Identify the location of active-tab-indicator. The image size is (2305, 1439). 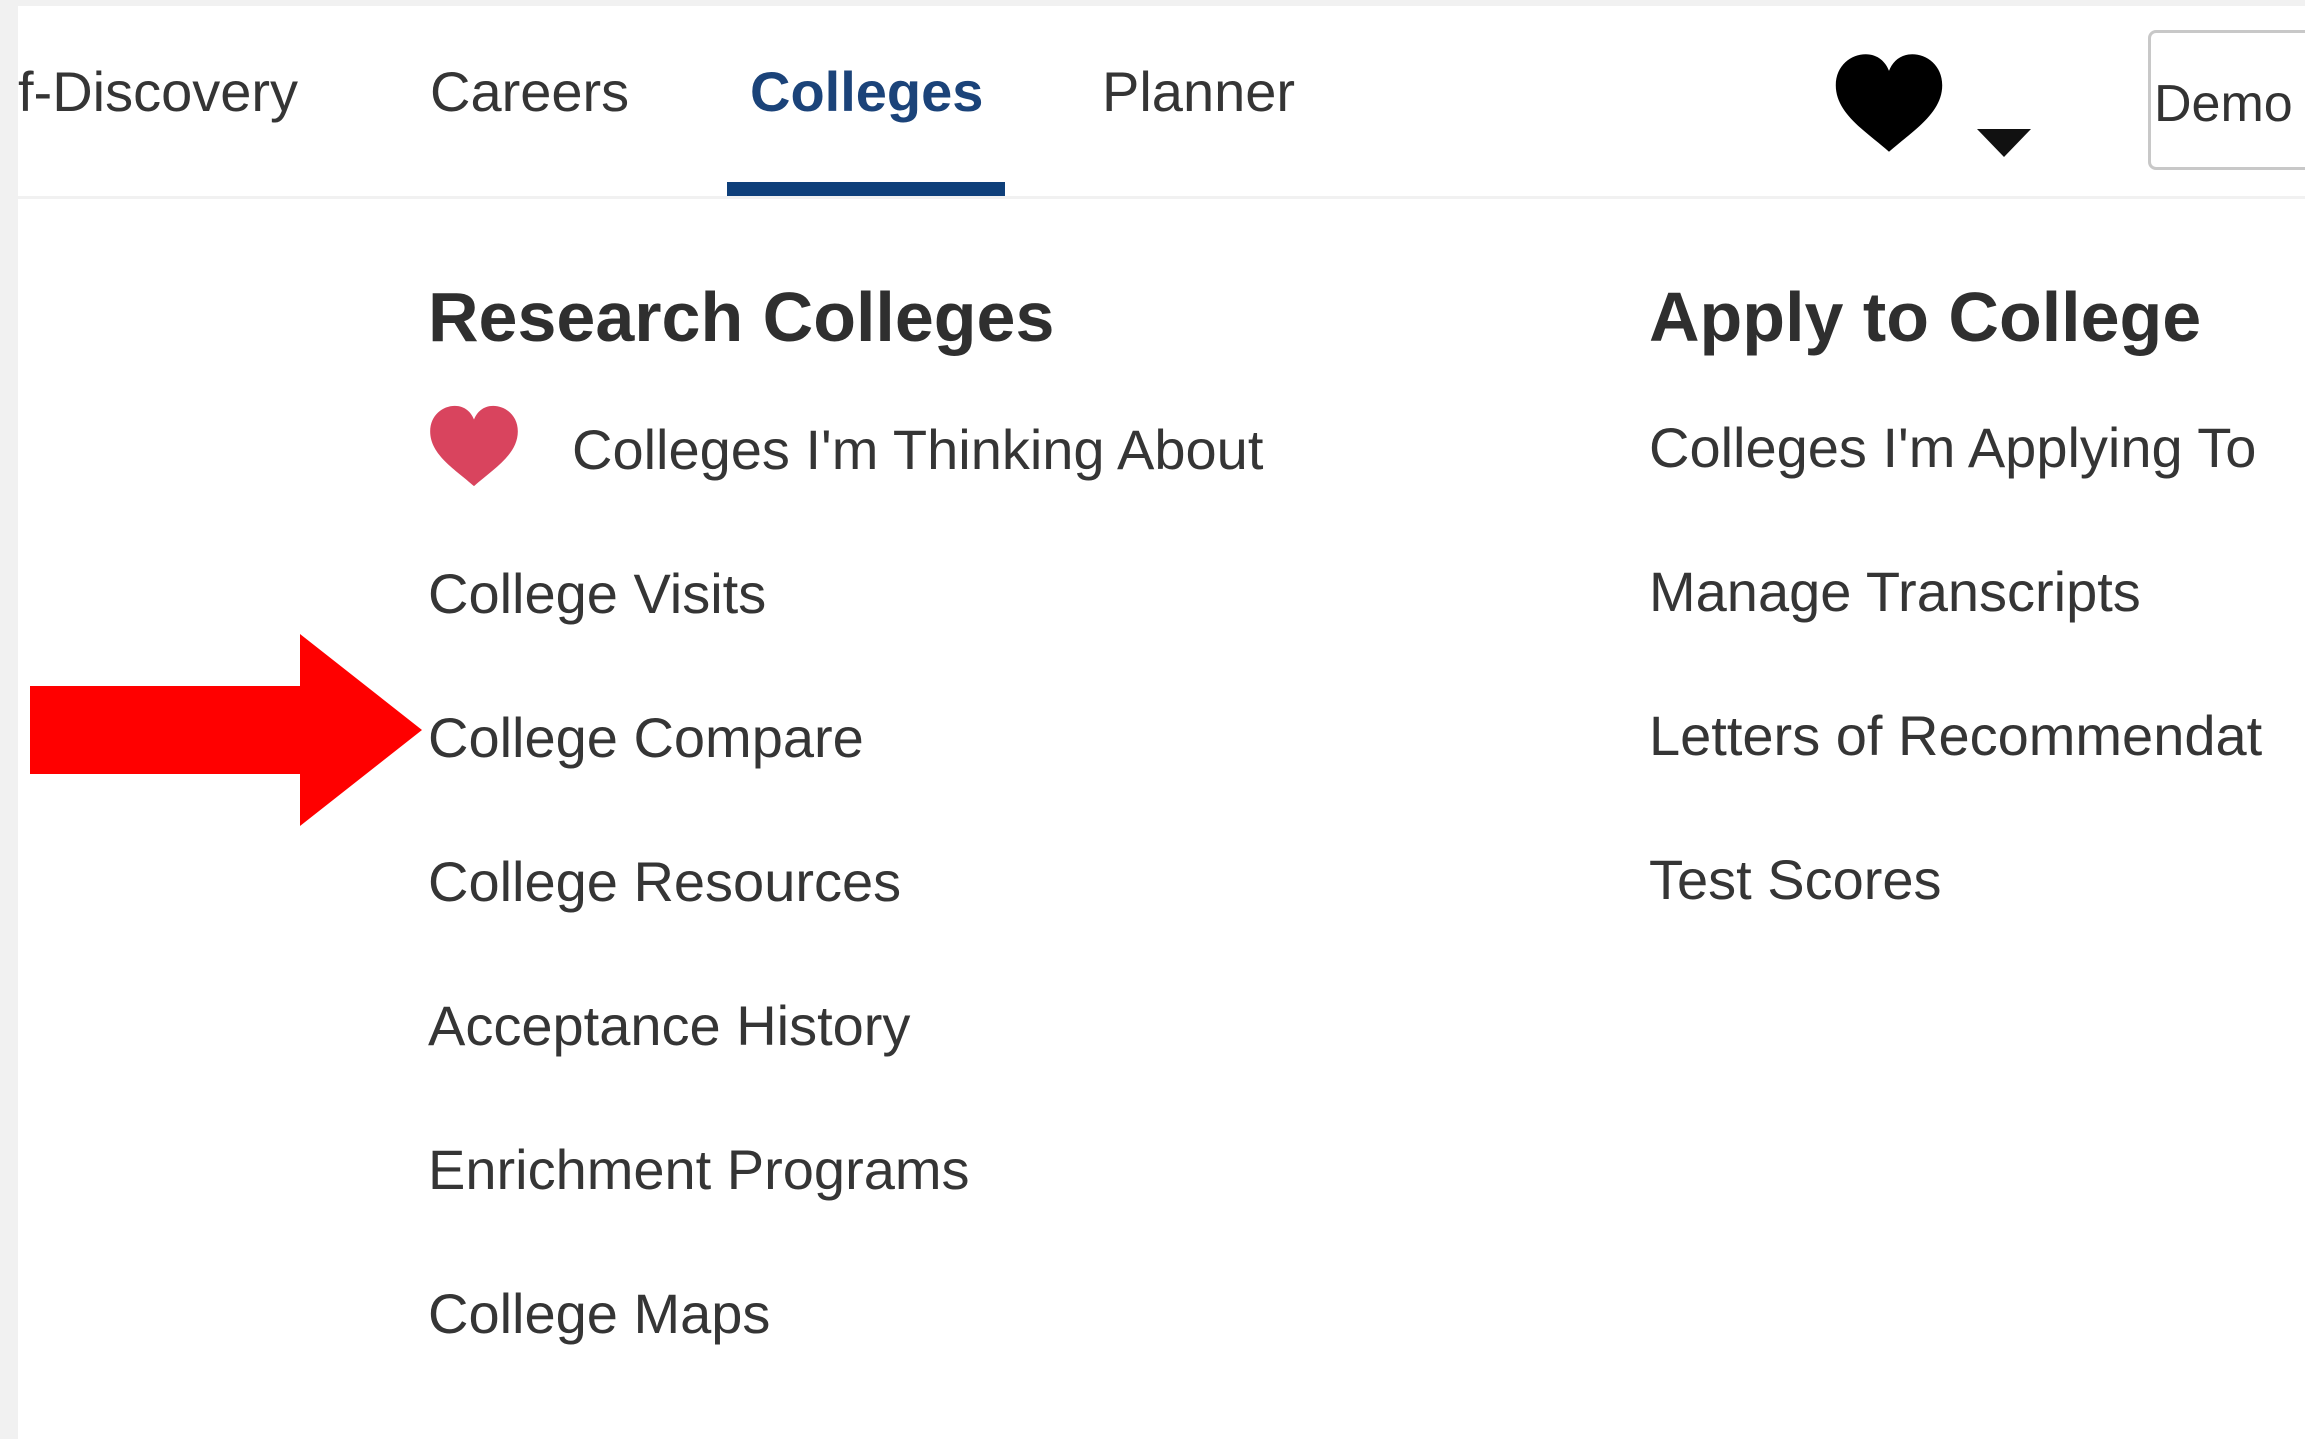
(866, 189).